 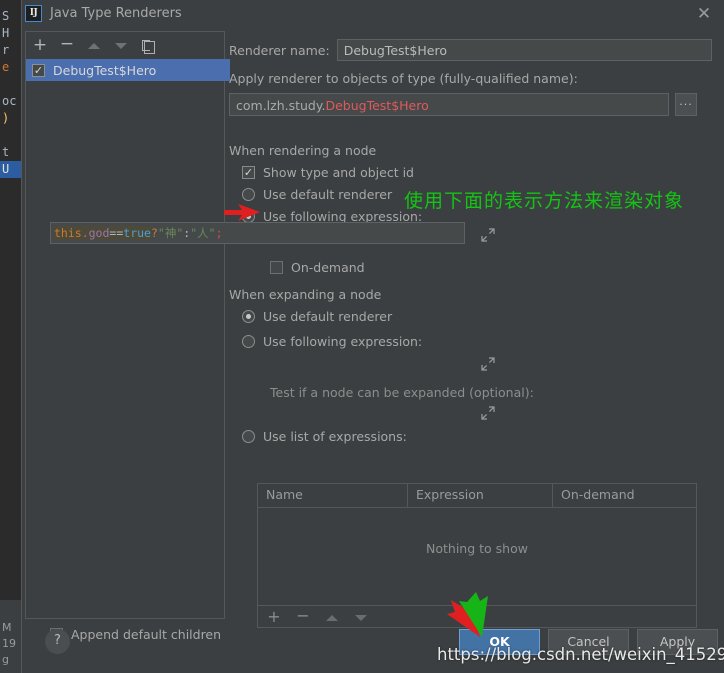 What do you see at coordinates (343, 341) in the screenshot?
I see `expand-use-expression-label: Use following expression:` at bounding box center [343, 341].